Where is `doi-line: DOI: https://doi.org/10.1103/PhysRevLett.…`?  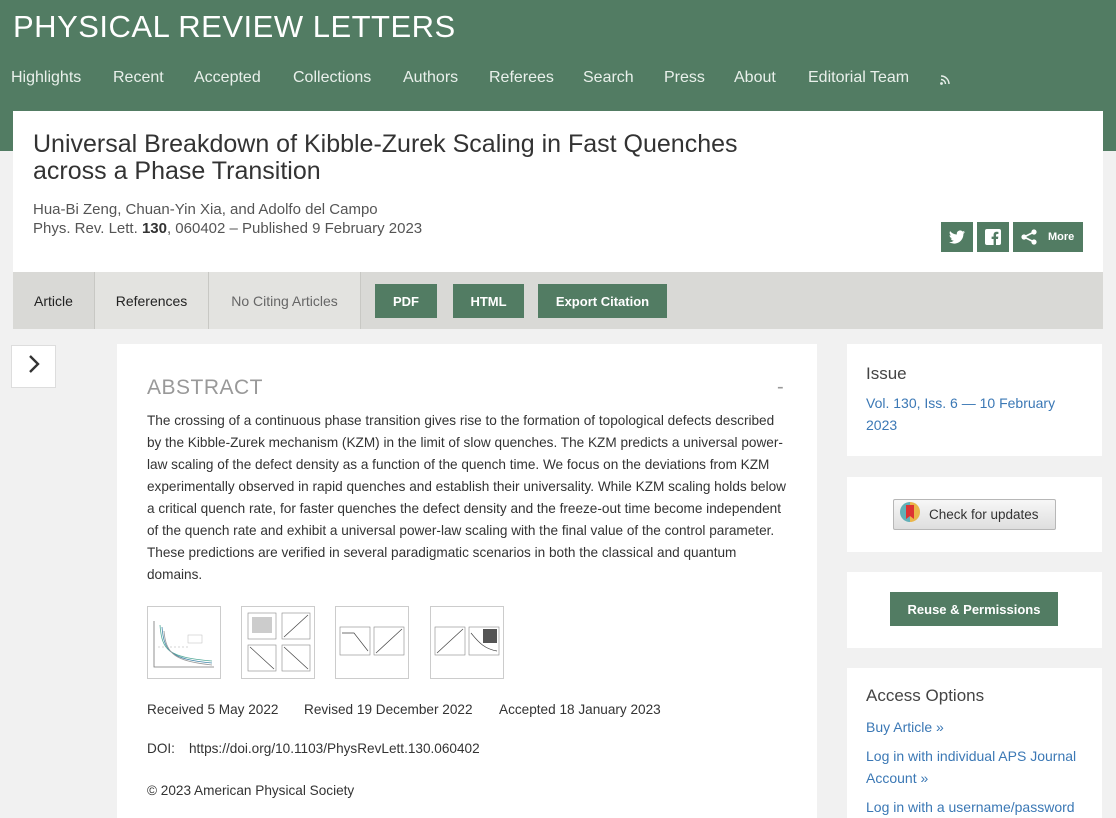
doi-line: DOI: https://doi.org/10.1103/PhysRevLett.… is located at coordinates (313, 748).